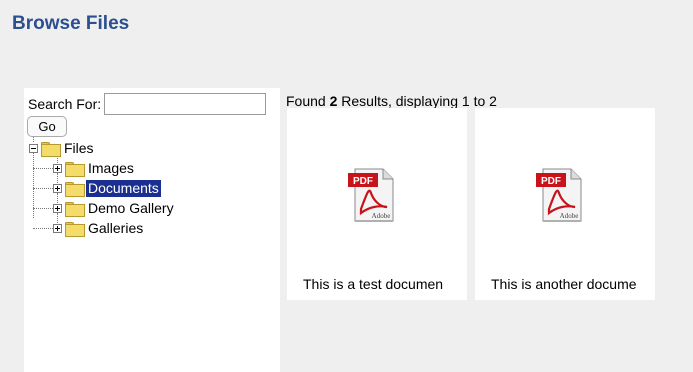  I want to click on result-card: PDF Adobe This is another docume, so click(565, 204).